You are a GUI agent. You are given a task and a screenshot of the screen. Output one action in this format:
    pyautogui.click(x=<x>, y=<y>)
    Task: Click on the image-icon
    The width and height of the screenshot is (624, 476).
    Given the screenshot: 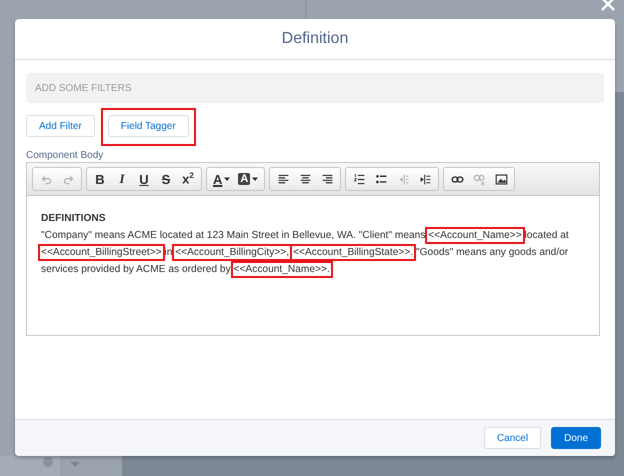 What is the action you would take?
    pyautogui.click(x=501, y=179)
    